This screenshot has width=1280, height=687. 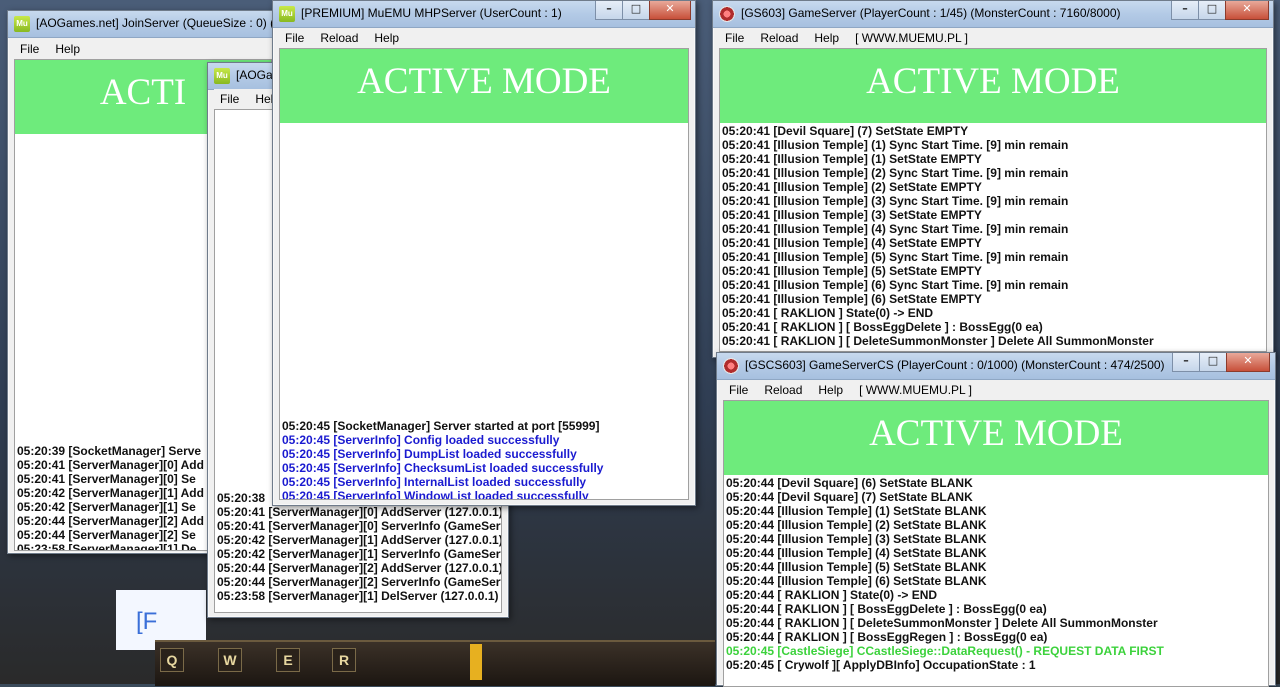 What do you see at coordinates (832, 595) in the screenshot?
I see `log-line: 05:20:44 [ RAKLION ] State(0) -> END` at bounding box center [832, 595].